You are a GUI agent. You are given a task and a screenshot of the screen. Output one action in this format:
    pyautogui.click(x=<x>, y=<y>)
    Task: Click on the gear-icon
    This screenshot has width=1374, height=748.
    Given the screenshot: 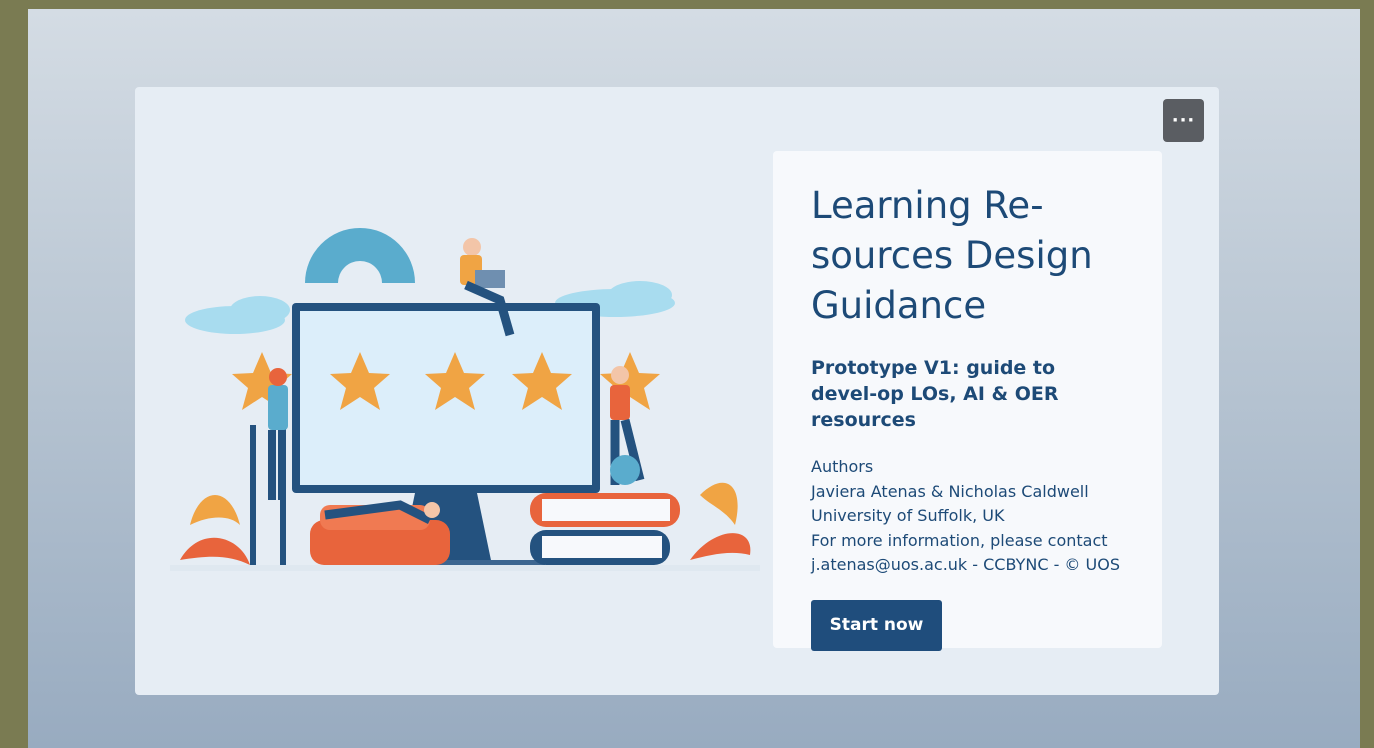 What is the action you would take?
    pyautogui.click(x=625, y=470)
    